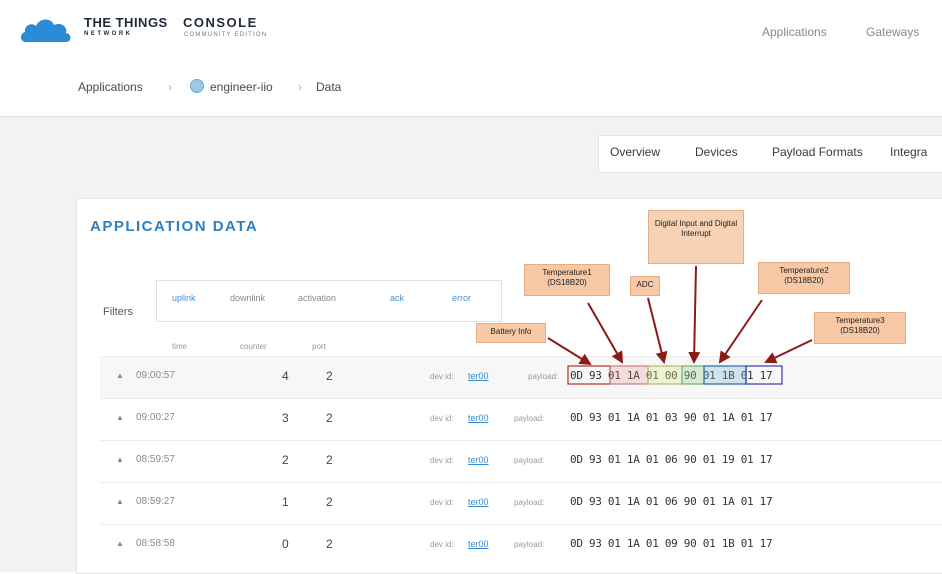  Describe the element at coordinates (329, 87) in the screenshot. I see `breadcrumb-data: Data` at that location.